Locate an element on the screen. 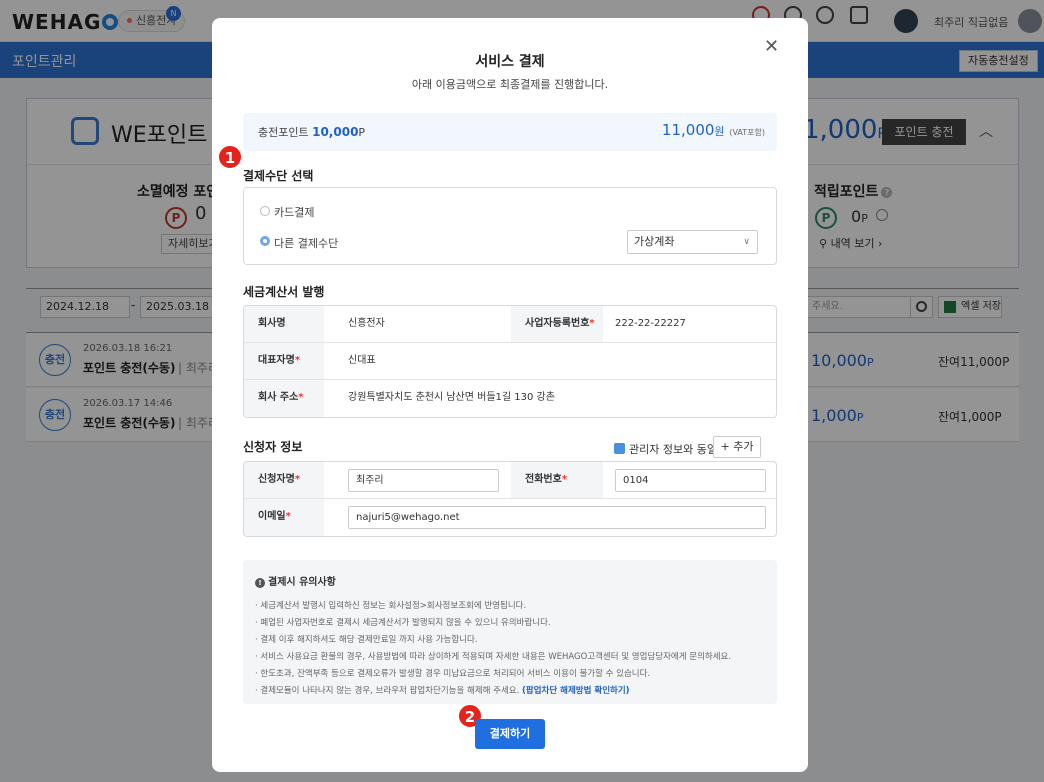  table-row: 이메일* najuri5@wehago.net is located at coordinates (510, 517).